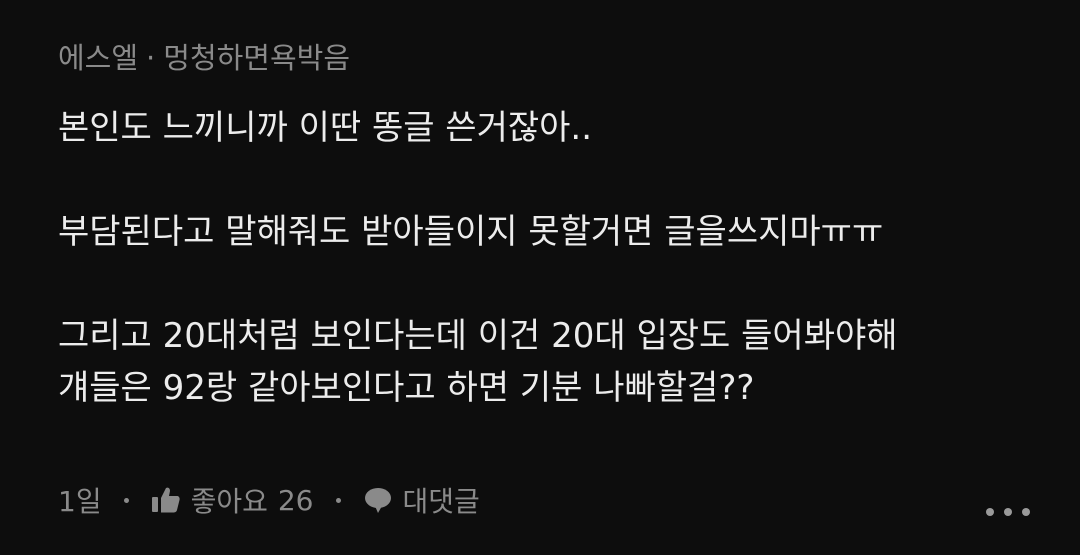 The image size is (1080, 555). What do you see at coordinates (478, 336) in the screenshot?
I see `comment-line: 그리고 20대처럼 보인다는데 이건 20대 입장도 들어봐야해` at bounding box center [478, 336].